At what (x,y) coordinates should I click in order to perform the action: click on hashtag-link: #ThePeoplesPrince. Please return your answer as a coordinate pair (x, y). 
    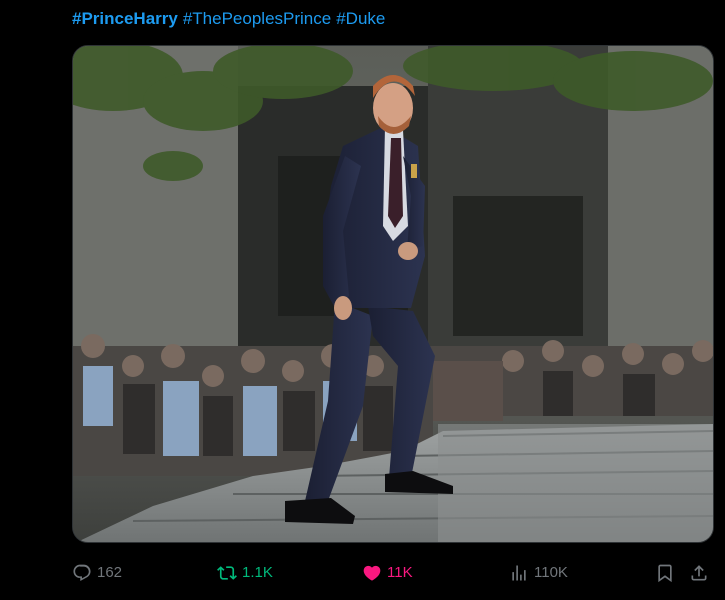
    Looking at the image, I should click on (257, 18).